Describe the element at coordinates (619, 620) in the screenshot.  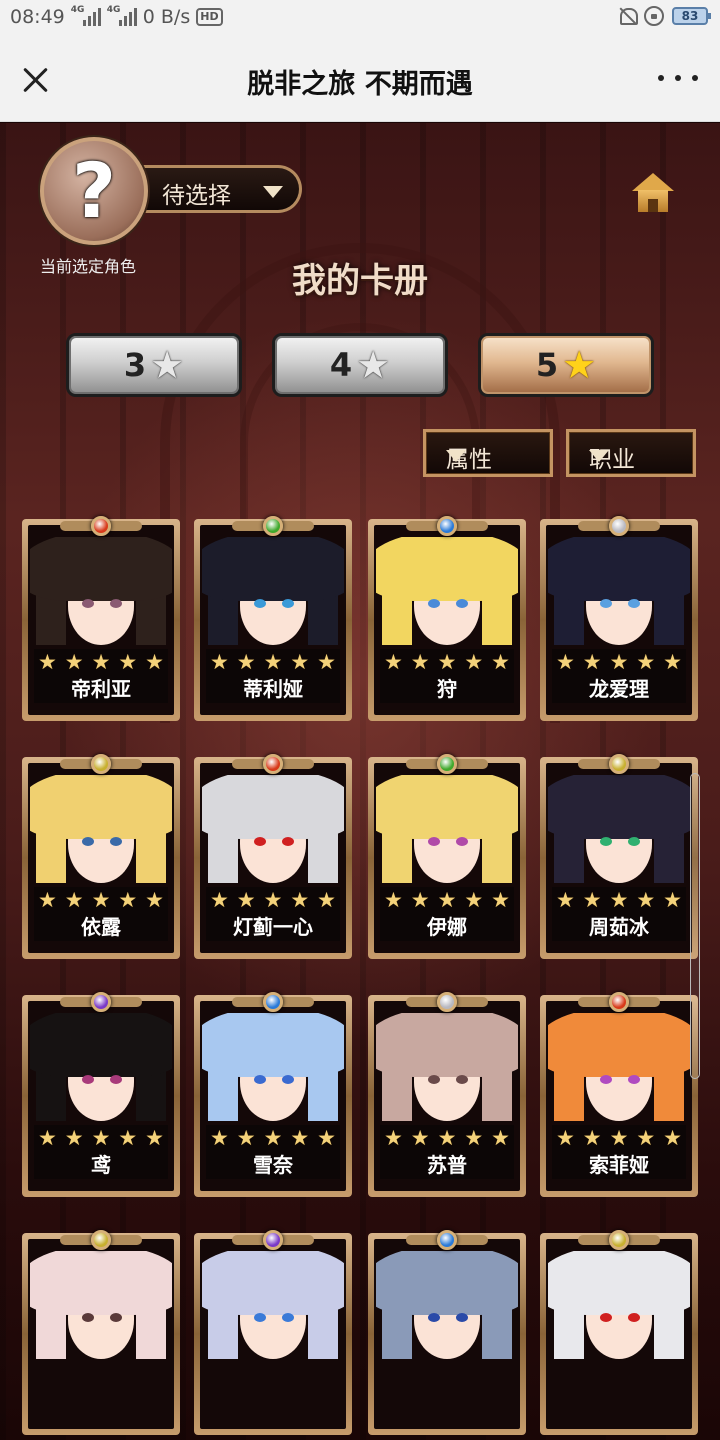
I see `card-frame: ★ ★ ★ ★ ★ 龙爱理` at that location.